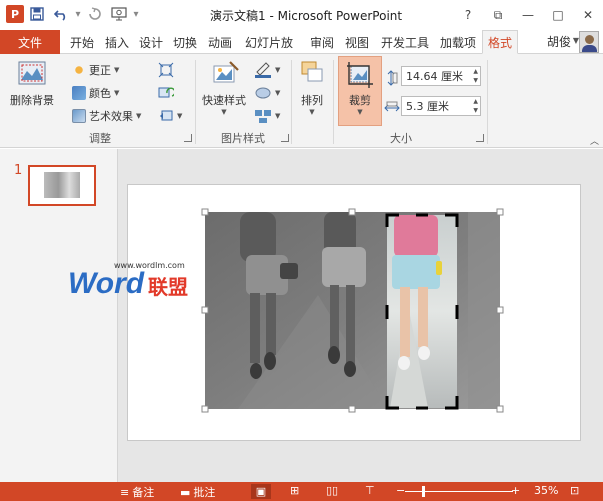 The image size is (603, 501). What do you see at coordinates (301, 491) in the screenshot?
I see `status-bar: ≡ 备注 ▬ 批注 ▣ ⊞ ▯▯ ⊤ − + 35% ⊡` at bounding box center [301, 491].